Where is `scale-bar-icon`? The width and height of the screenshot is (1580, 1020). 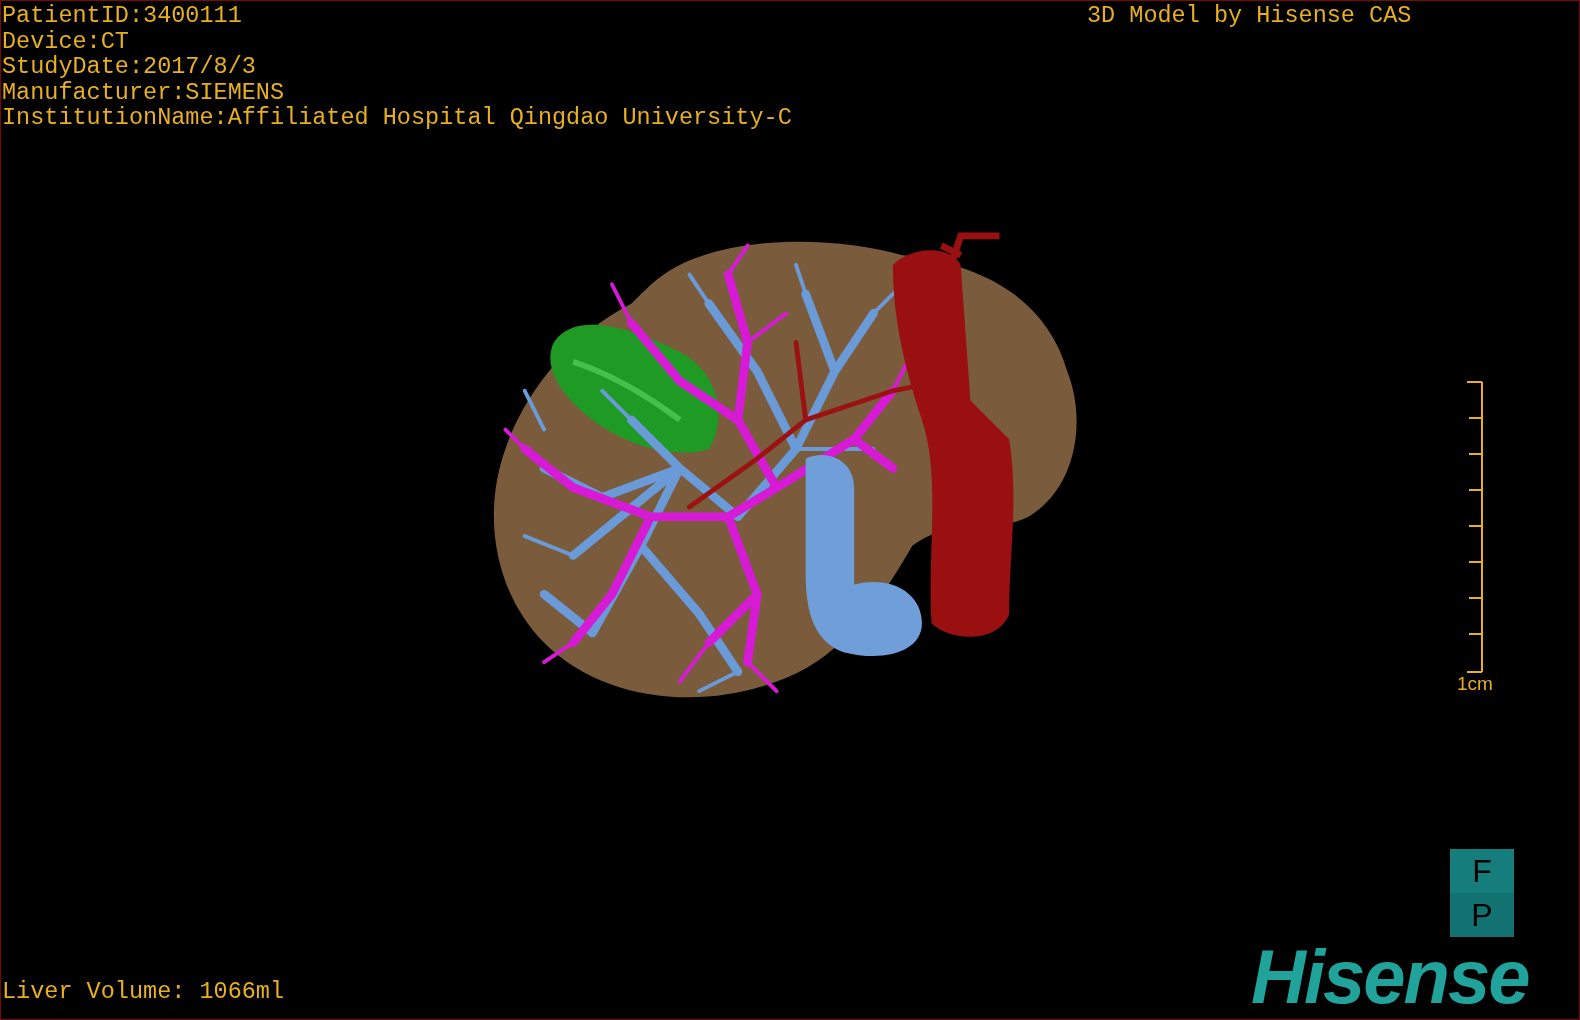
scale-bar-icon is located at coordinates (1474, 527).